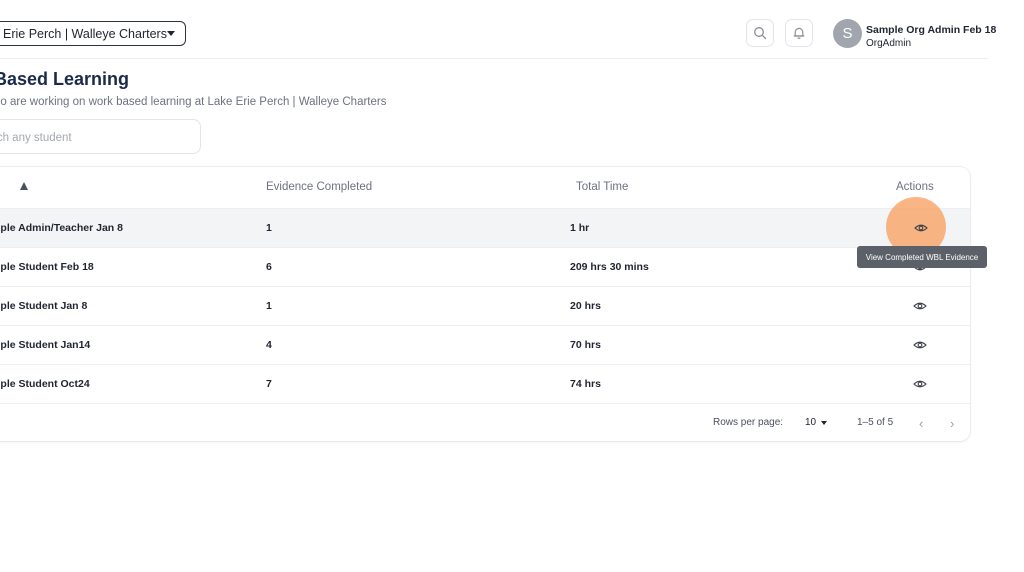 Image resolution: width=1024 pixels, height=572 pixels. What do you see at coordinates (585, 345) in the screenshot?
I see `total-time: 70 hrs` at bounding box center [585, 345].